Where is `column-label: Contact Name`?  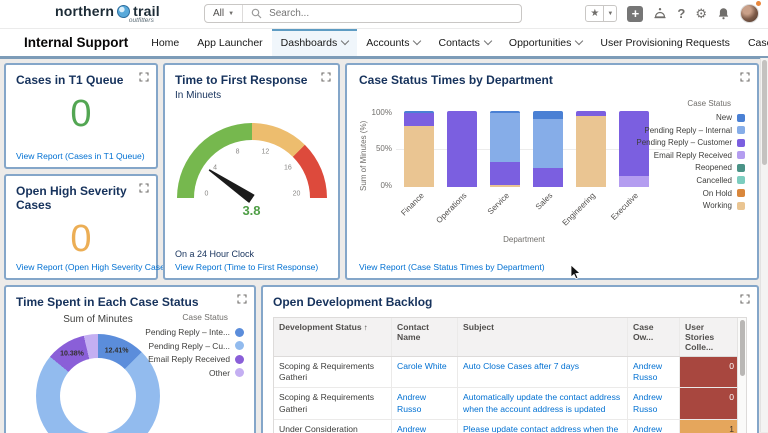
column-label: Contact Name is located at coordinates (413, 332).